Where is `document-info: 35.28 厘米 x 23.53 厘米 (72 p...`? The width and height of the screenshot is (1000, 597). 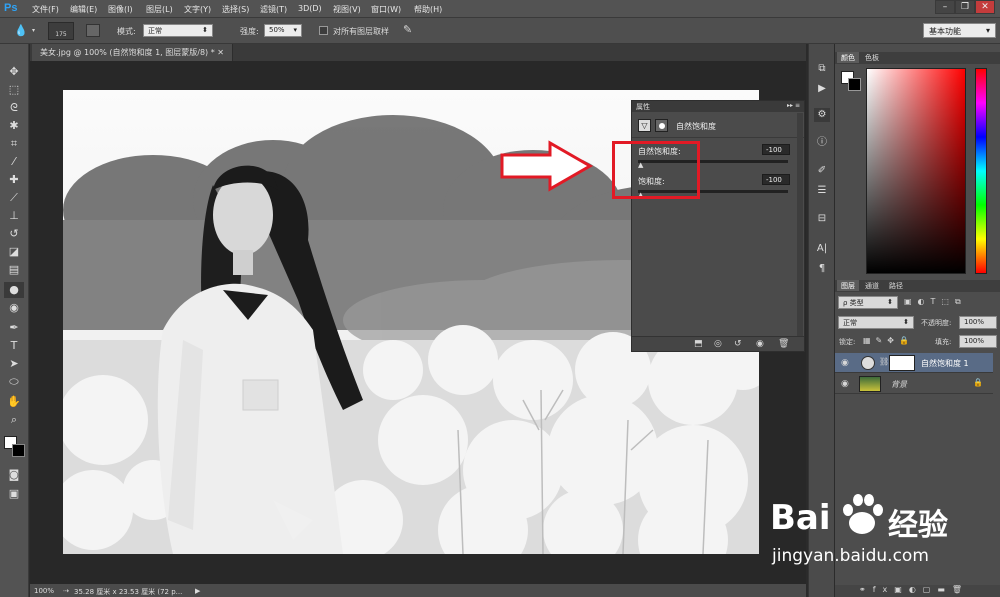
document-info: 35.28 厘米 x 23.53 厘米 (72 p... is located at coordinates (128, 592).